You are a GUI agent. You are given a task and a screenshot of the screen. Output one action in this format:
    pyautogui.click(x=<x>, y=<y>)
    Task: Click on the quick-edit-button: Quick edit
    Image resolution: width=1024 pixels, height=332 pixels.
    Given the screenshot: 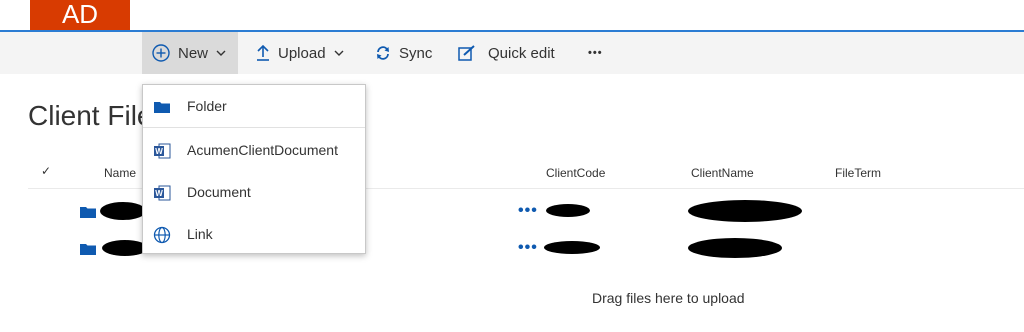 What is the action you would take?
    pyautogui.click(x=506, y=53)
    